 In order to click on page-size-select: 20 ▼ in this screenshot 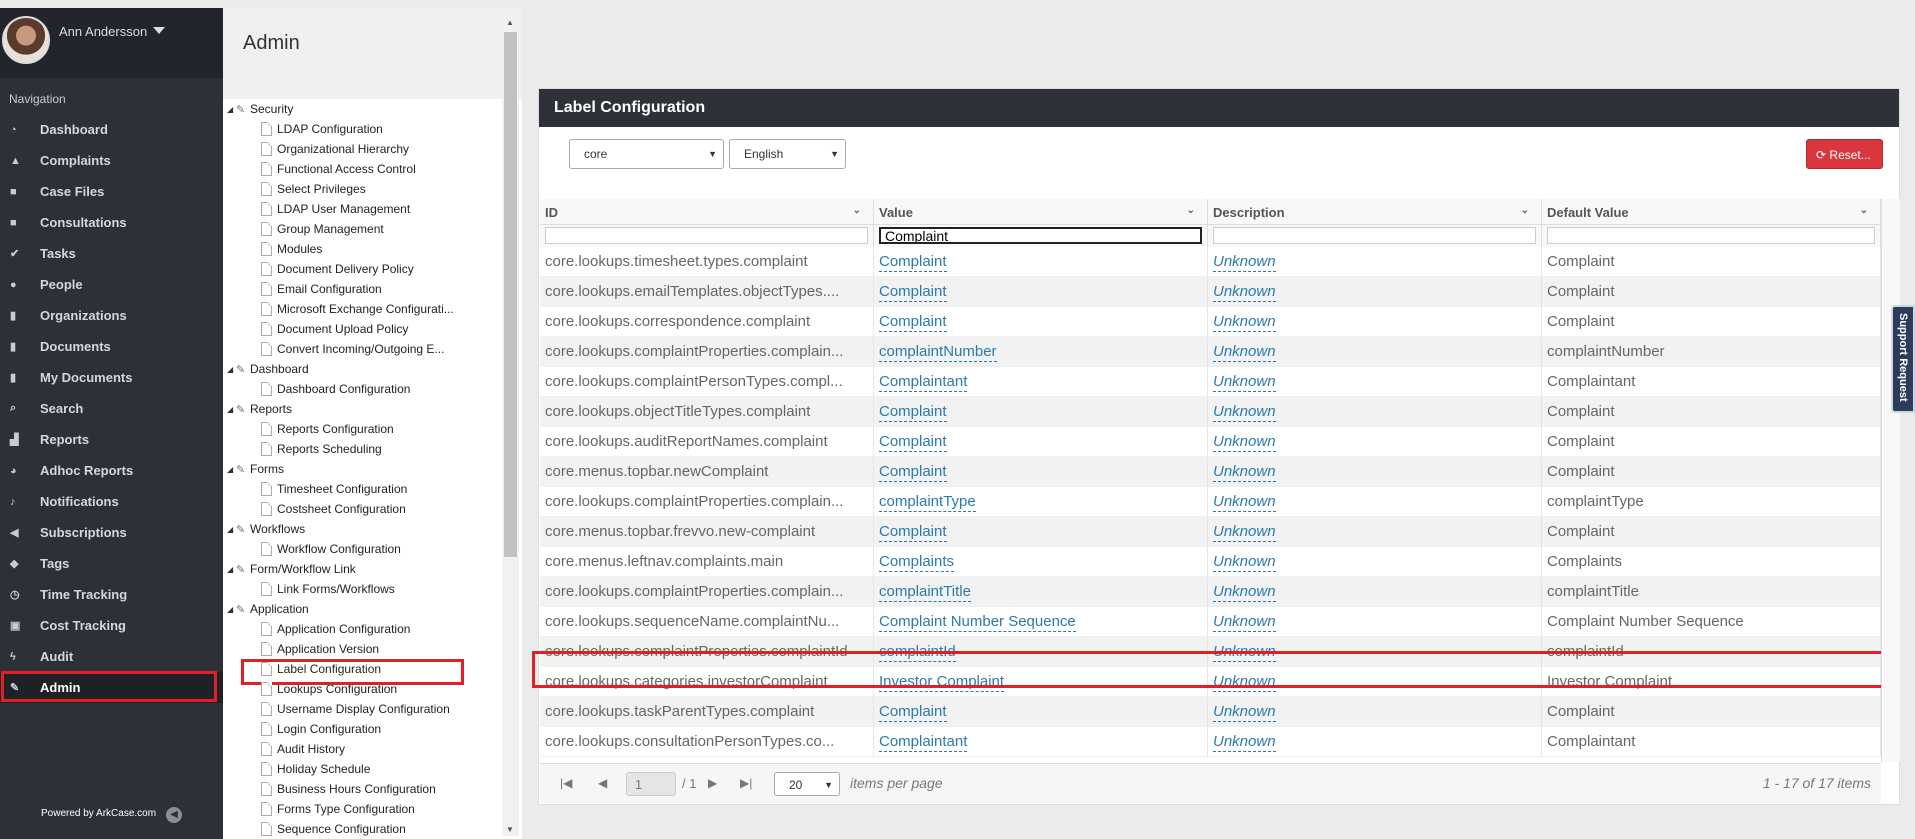, I will do `click(807, 784)`.